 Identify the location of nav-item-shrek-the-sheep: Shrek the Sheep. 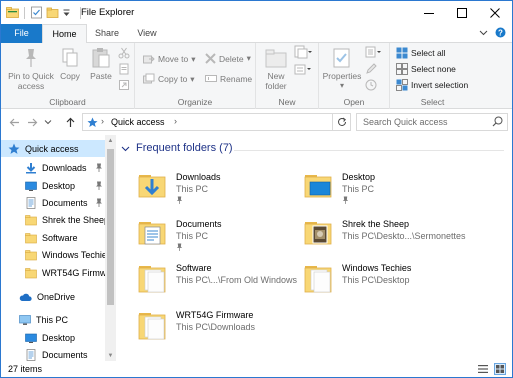
(55, 219).